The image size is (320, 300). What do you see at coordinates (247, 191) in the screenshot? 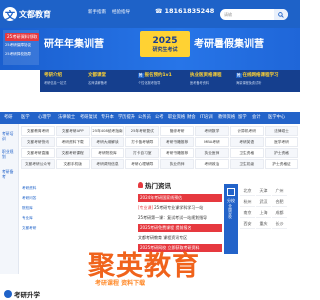
I see `city-link: 北京` at bounding box center [247, 191].